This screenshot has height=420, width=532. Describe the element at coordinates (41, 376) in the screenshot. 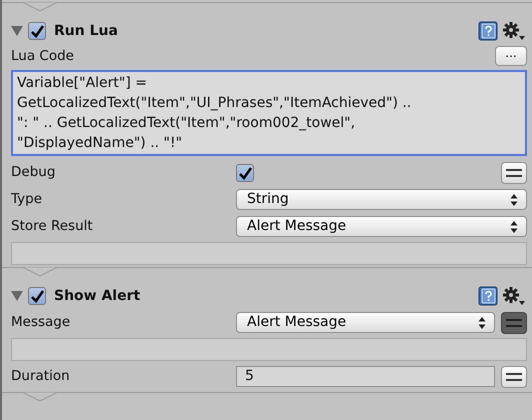

I see `field-label: Duration` at that location.